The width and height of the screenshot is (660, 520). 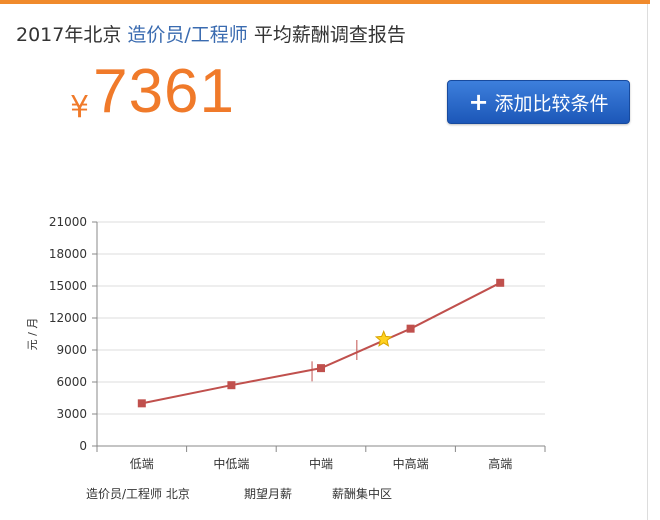 What do you see at coordinates (321, 343) in the screenshot?
I see `series-line` at bounding box center [321, 343].